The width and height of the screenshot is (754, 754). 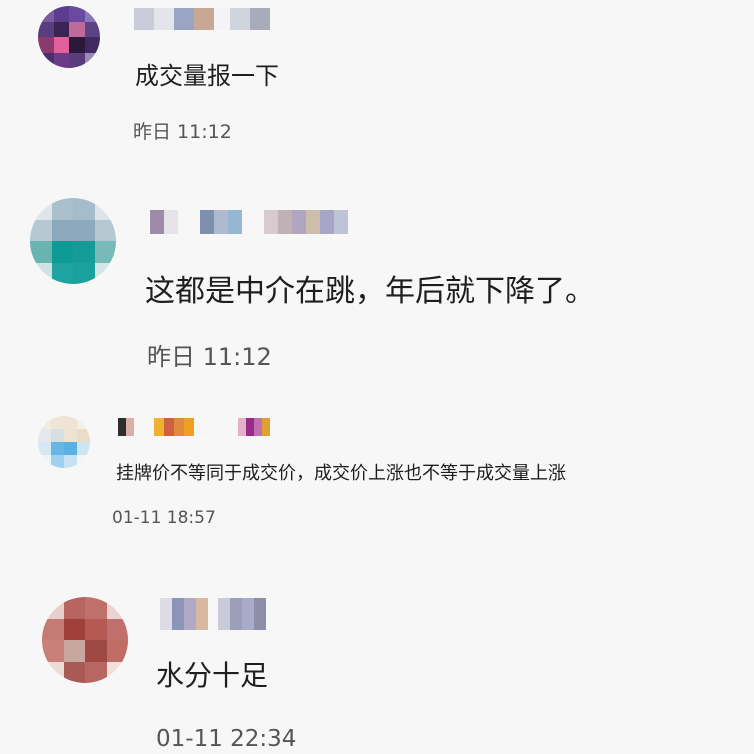 I want to click on comment-time: 01-11 22:34, so click(x=226, y=739).